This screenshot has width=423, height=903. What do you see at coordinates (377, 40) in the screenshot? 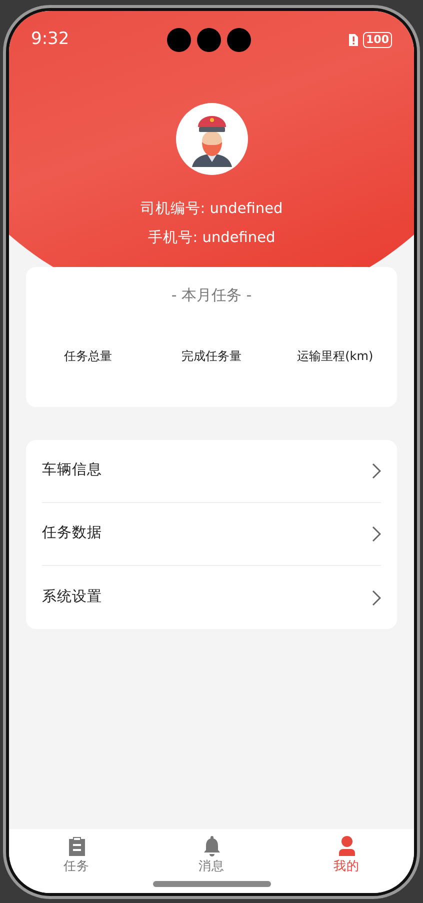
I see `battery-level: 100` at bounding box center [377, 40].